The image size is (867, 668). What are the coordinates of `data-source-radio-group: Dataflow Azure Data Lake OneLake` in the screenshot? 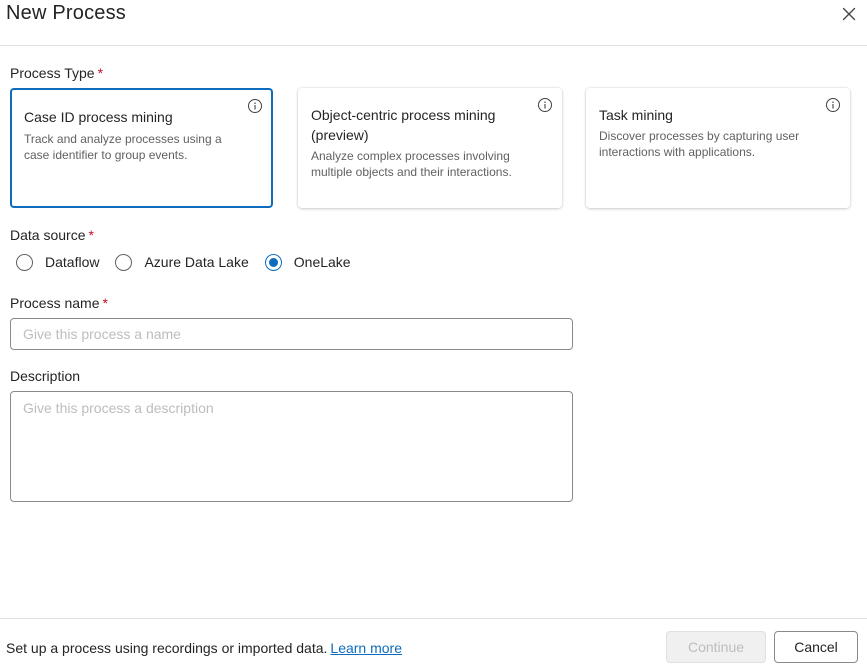 It's located at (191, 262).